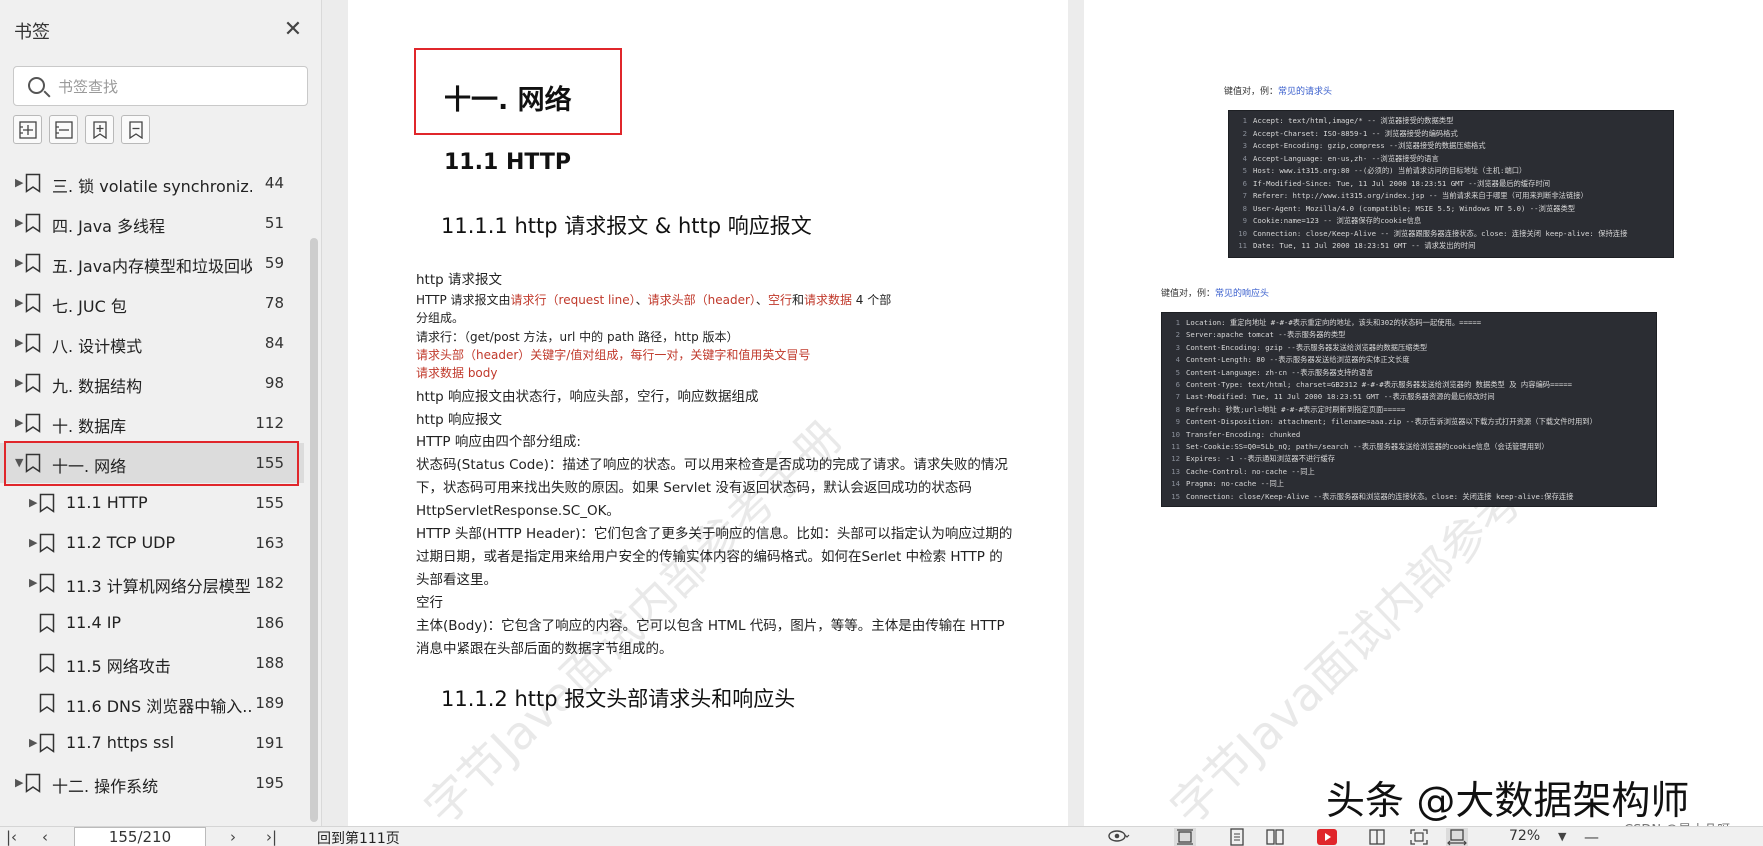 This screenshot has width=1763, height=846. What do you see at coordinates (1591, 837) in the screenshot?
I see `zoom-out-button: —` at bounding box center [1591, 837].